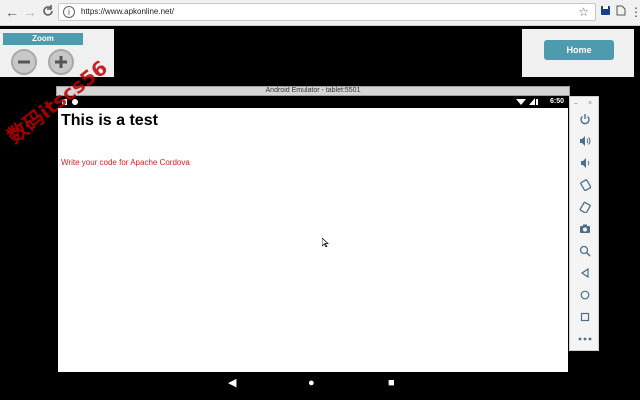 This screenshot has height=400, width=640. What do you see at coordinates (69, 12) in the screenshot?
I see `site-info-icon: i` at bounding box center [69, 12].